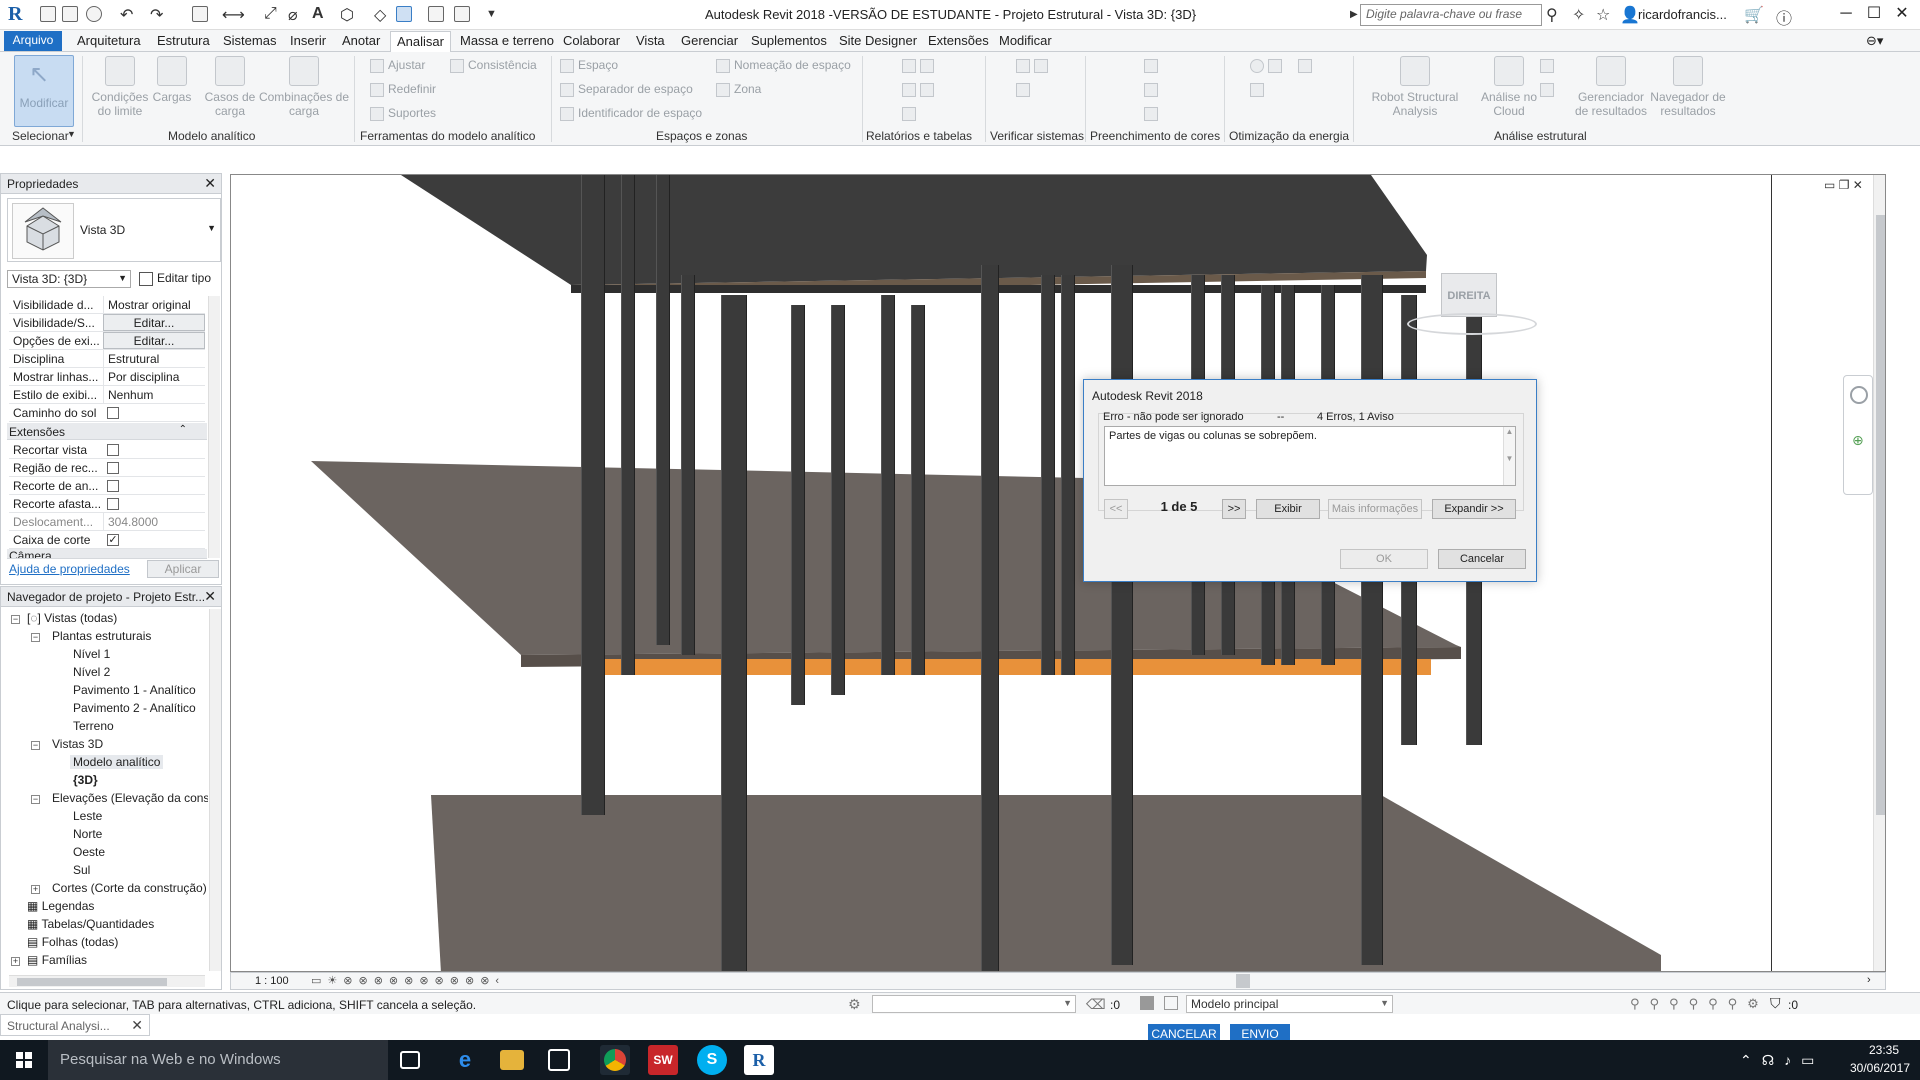  I want to click on viewcube-compass, so click(1472, 324).